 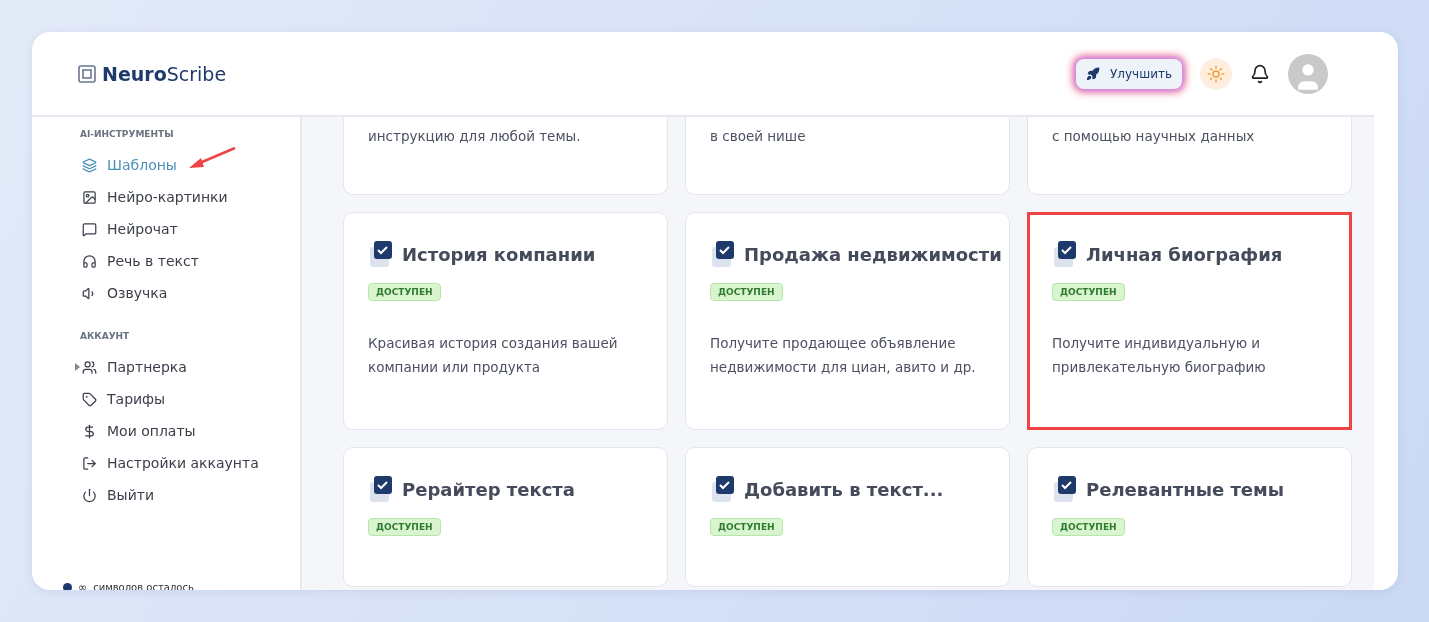 I want to click on card-title: Личная биография, so click(x=1184, y=254).